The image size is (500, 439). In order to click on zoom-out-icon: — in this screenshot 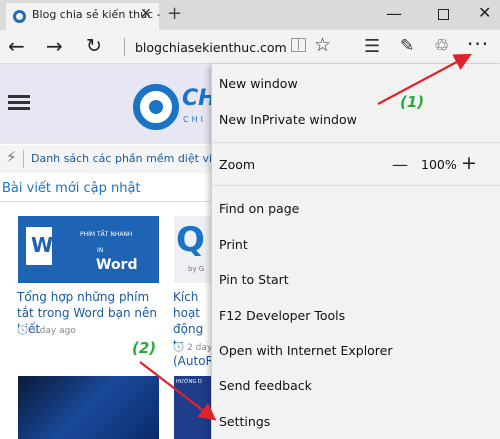, I will do `click(400, 164)`.